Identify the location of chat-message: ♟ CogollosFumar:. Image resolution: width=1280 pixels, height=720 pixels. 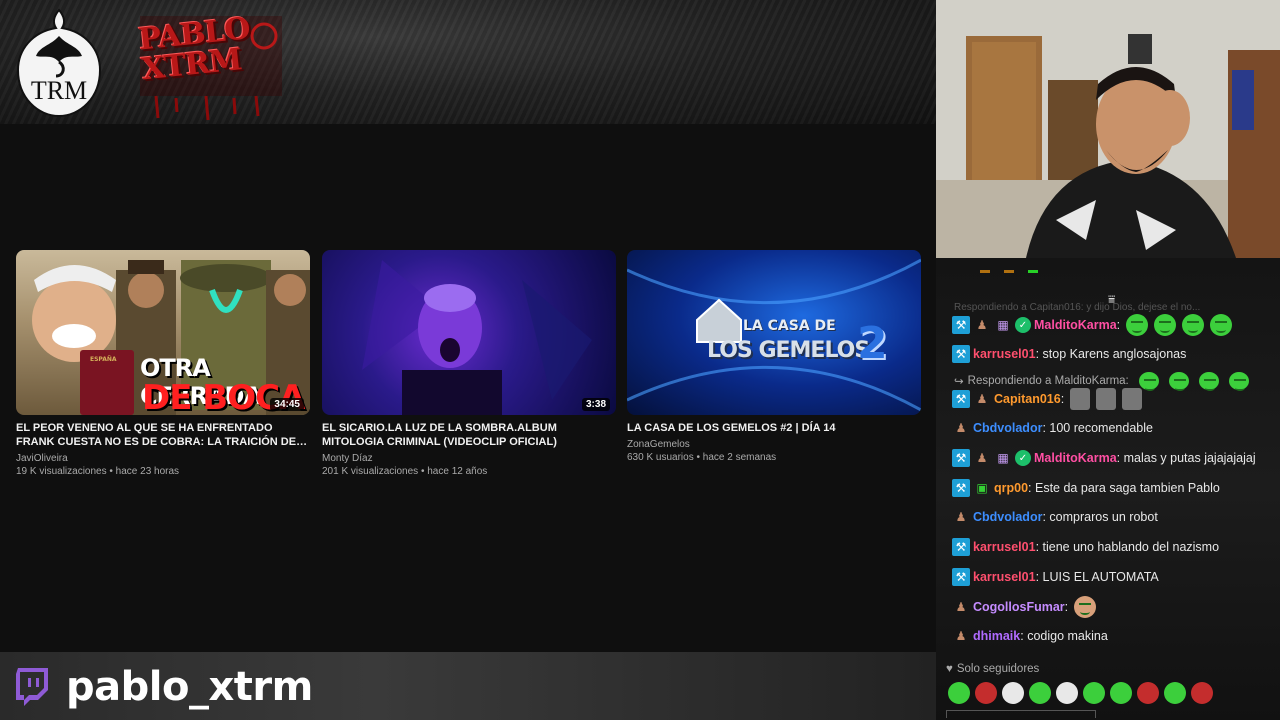
(1024, 607).